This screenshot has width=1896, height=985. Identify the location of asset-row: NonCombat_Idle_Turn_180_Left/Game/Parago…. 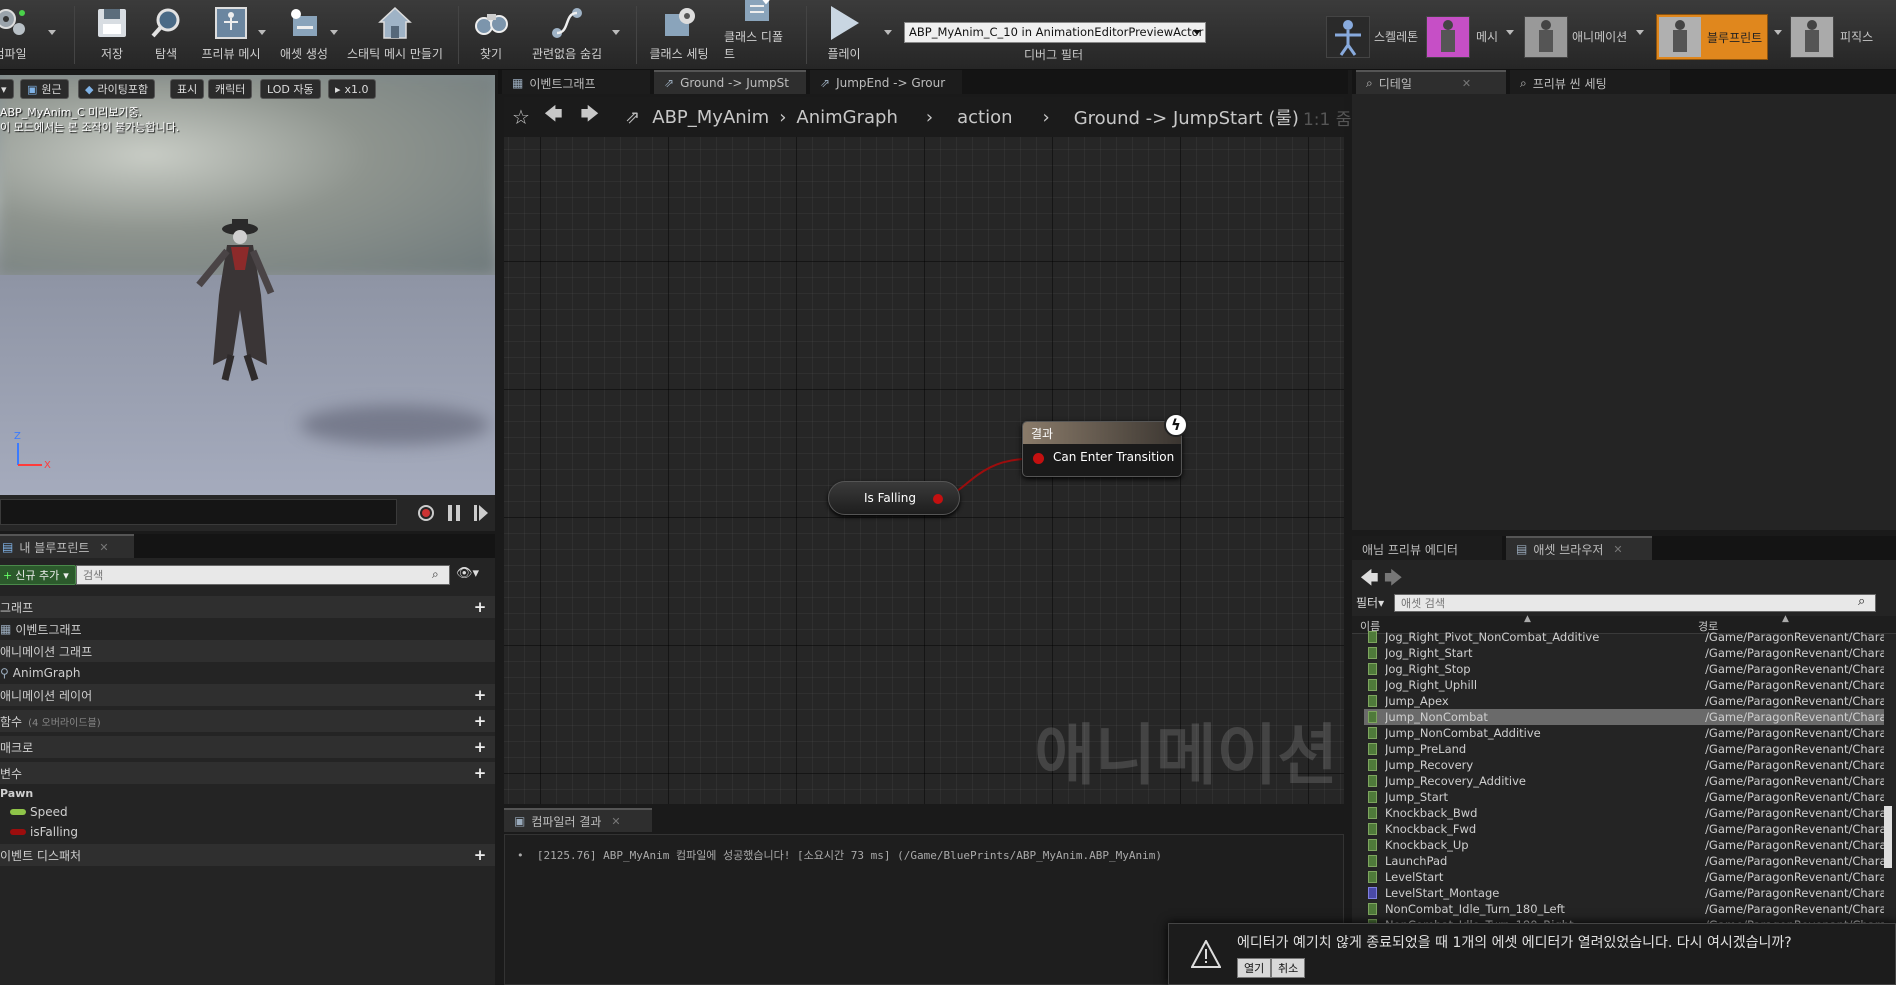
(1624, 909).